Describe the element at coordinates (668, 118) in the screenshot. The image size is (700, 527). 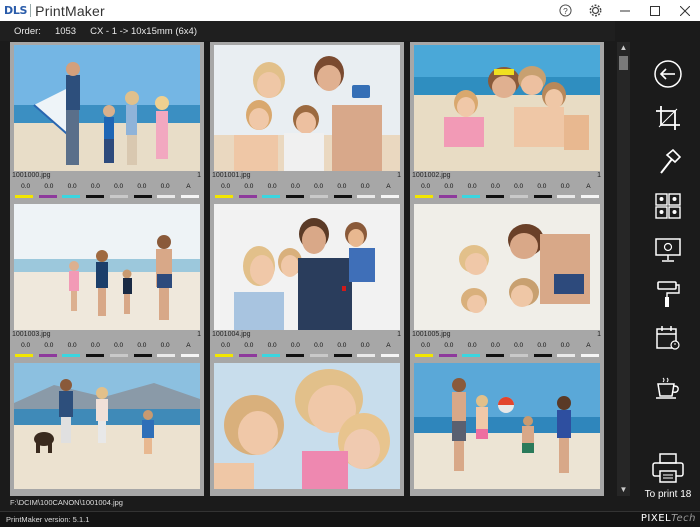
I see `crop-button` at that location.